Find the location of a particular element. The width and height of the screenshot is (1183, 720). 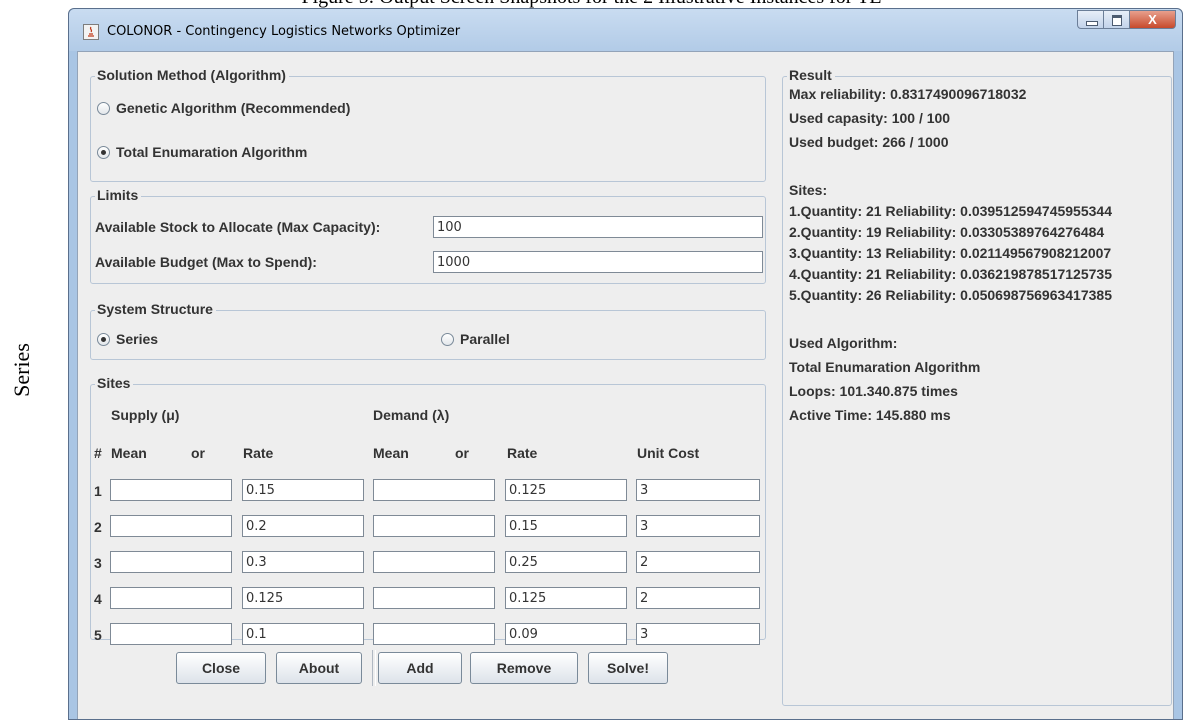

radio-total-enumeration-label: Total Enumaration Algorithm is located at coordinates (212, 152).